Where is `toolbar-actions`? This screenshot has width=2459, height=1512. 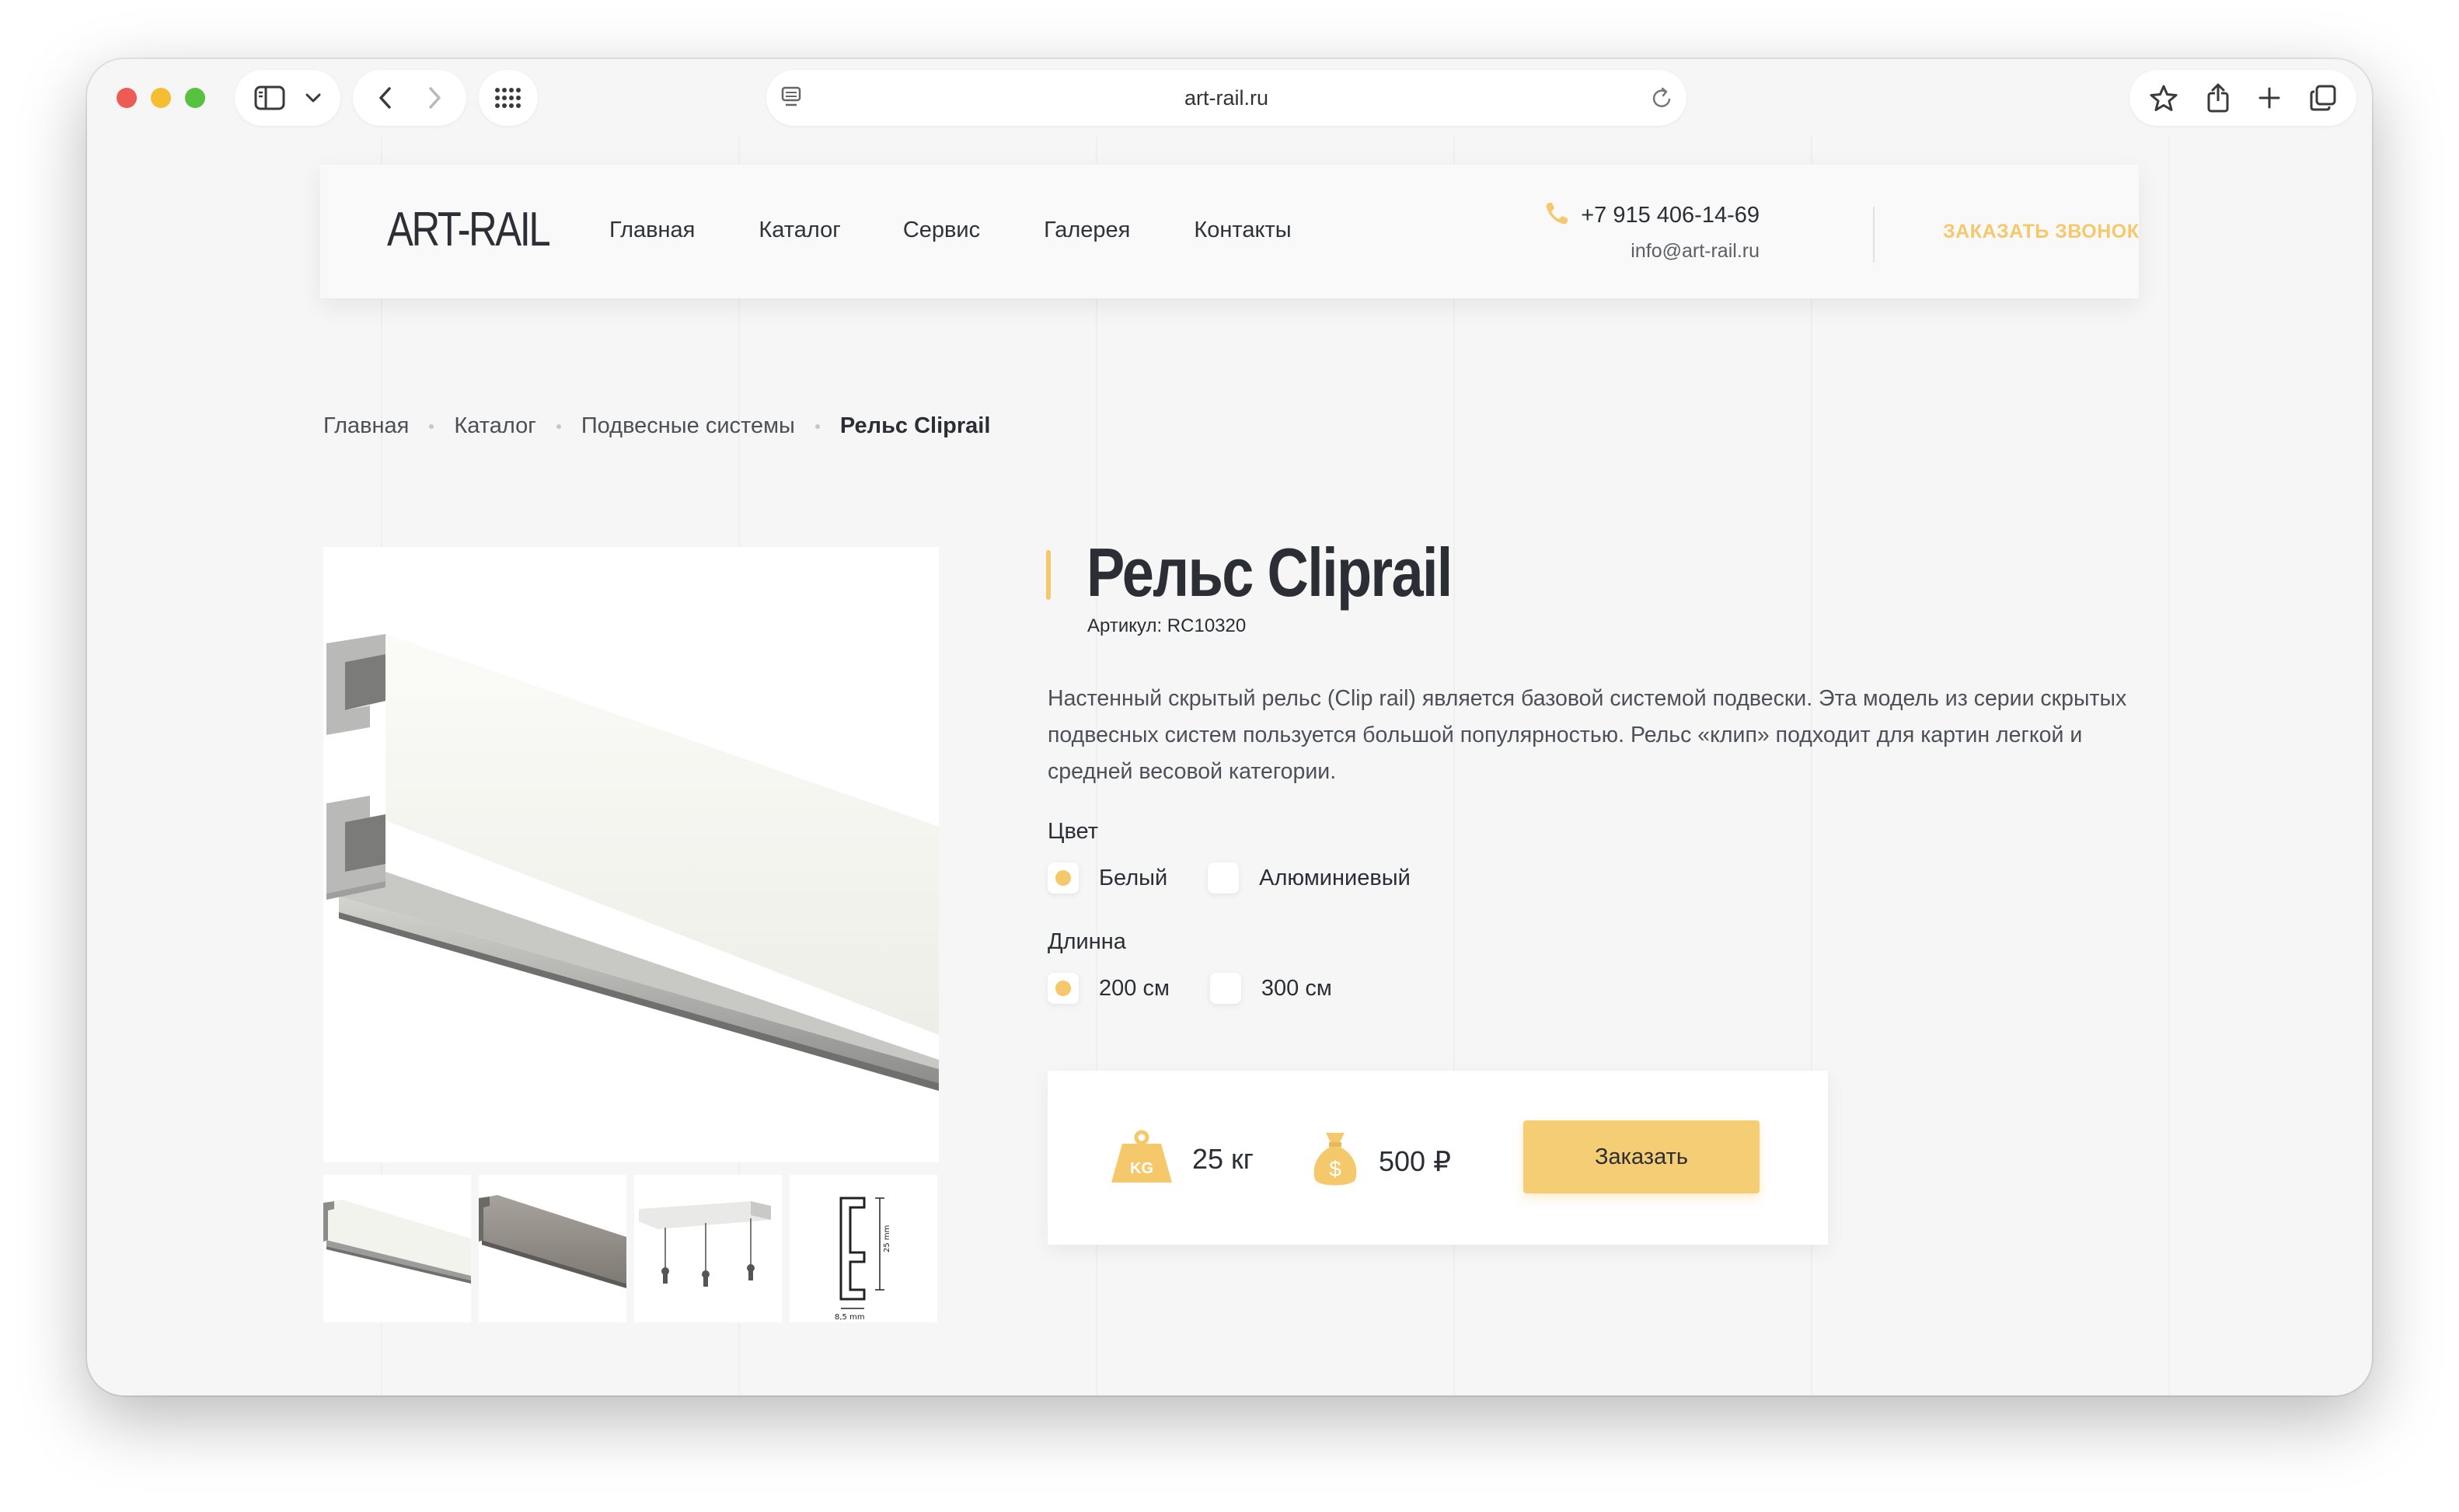 toolbar-actions is located at coordinates (2242, 98).